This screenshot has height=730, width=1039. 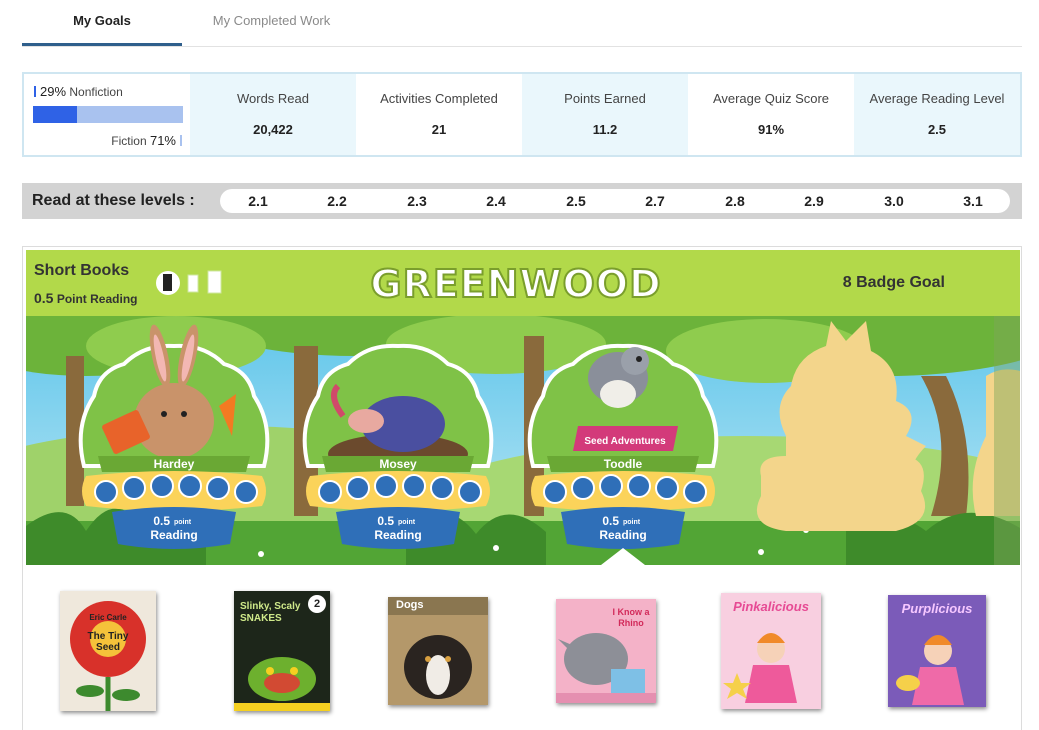 I want to click on genre-ratio-bar, so click(x=108, y=114).